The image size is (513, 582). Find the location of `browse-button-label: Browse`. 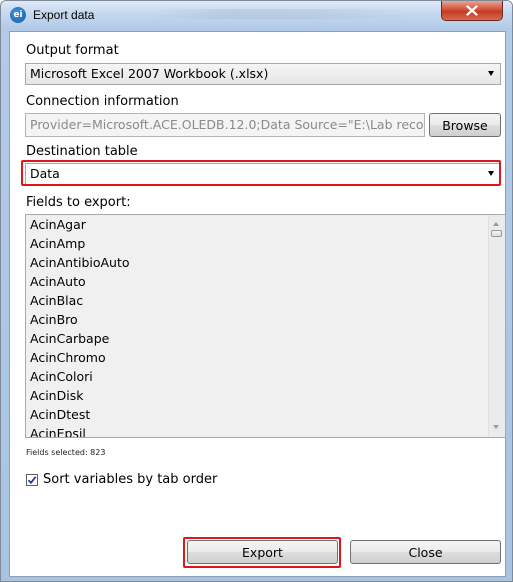

browse-button-label: Browse is located at coordinates (465, 125).